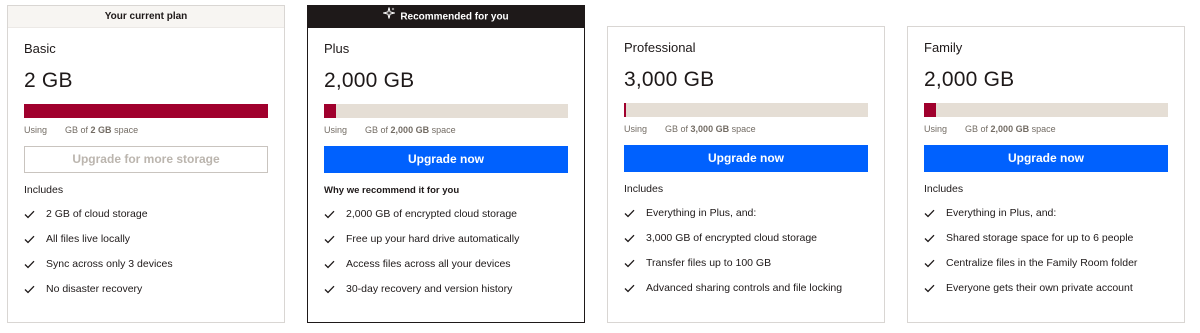  What do you see at coordinates (746, 238) in the screenshot?
I see `feature-item: 3,000 GB of encrypted cloud storage` at bounding box center [746, 238].